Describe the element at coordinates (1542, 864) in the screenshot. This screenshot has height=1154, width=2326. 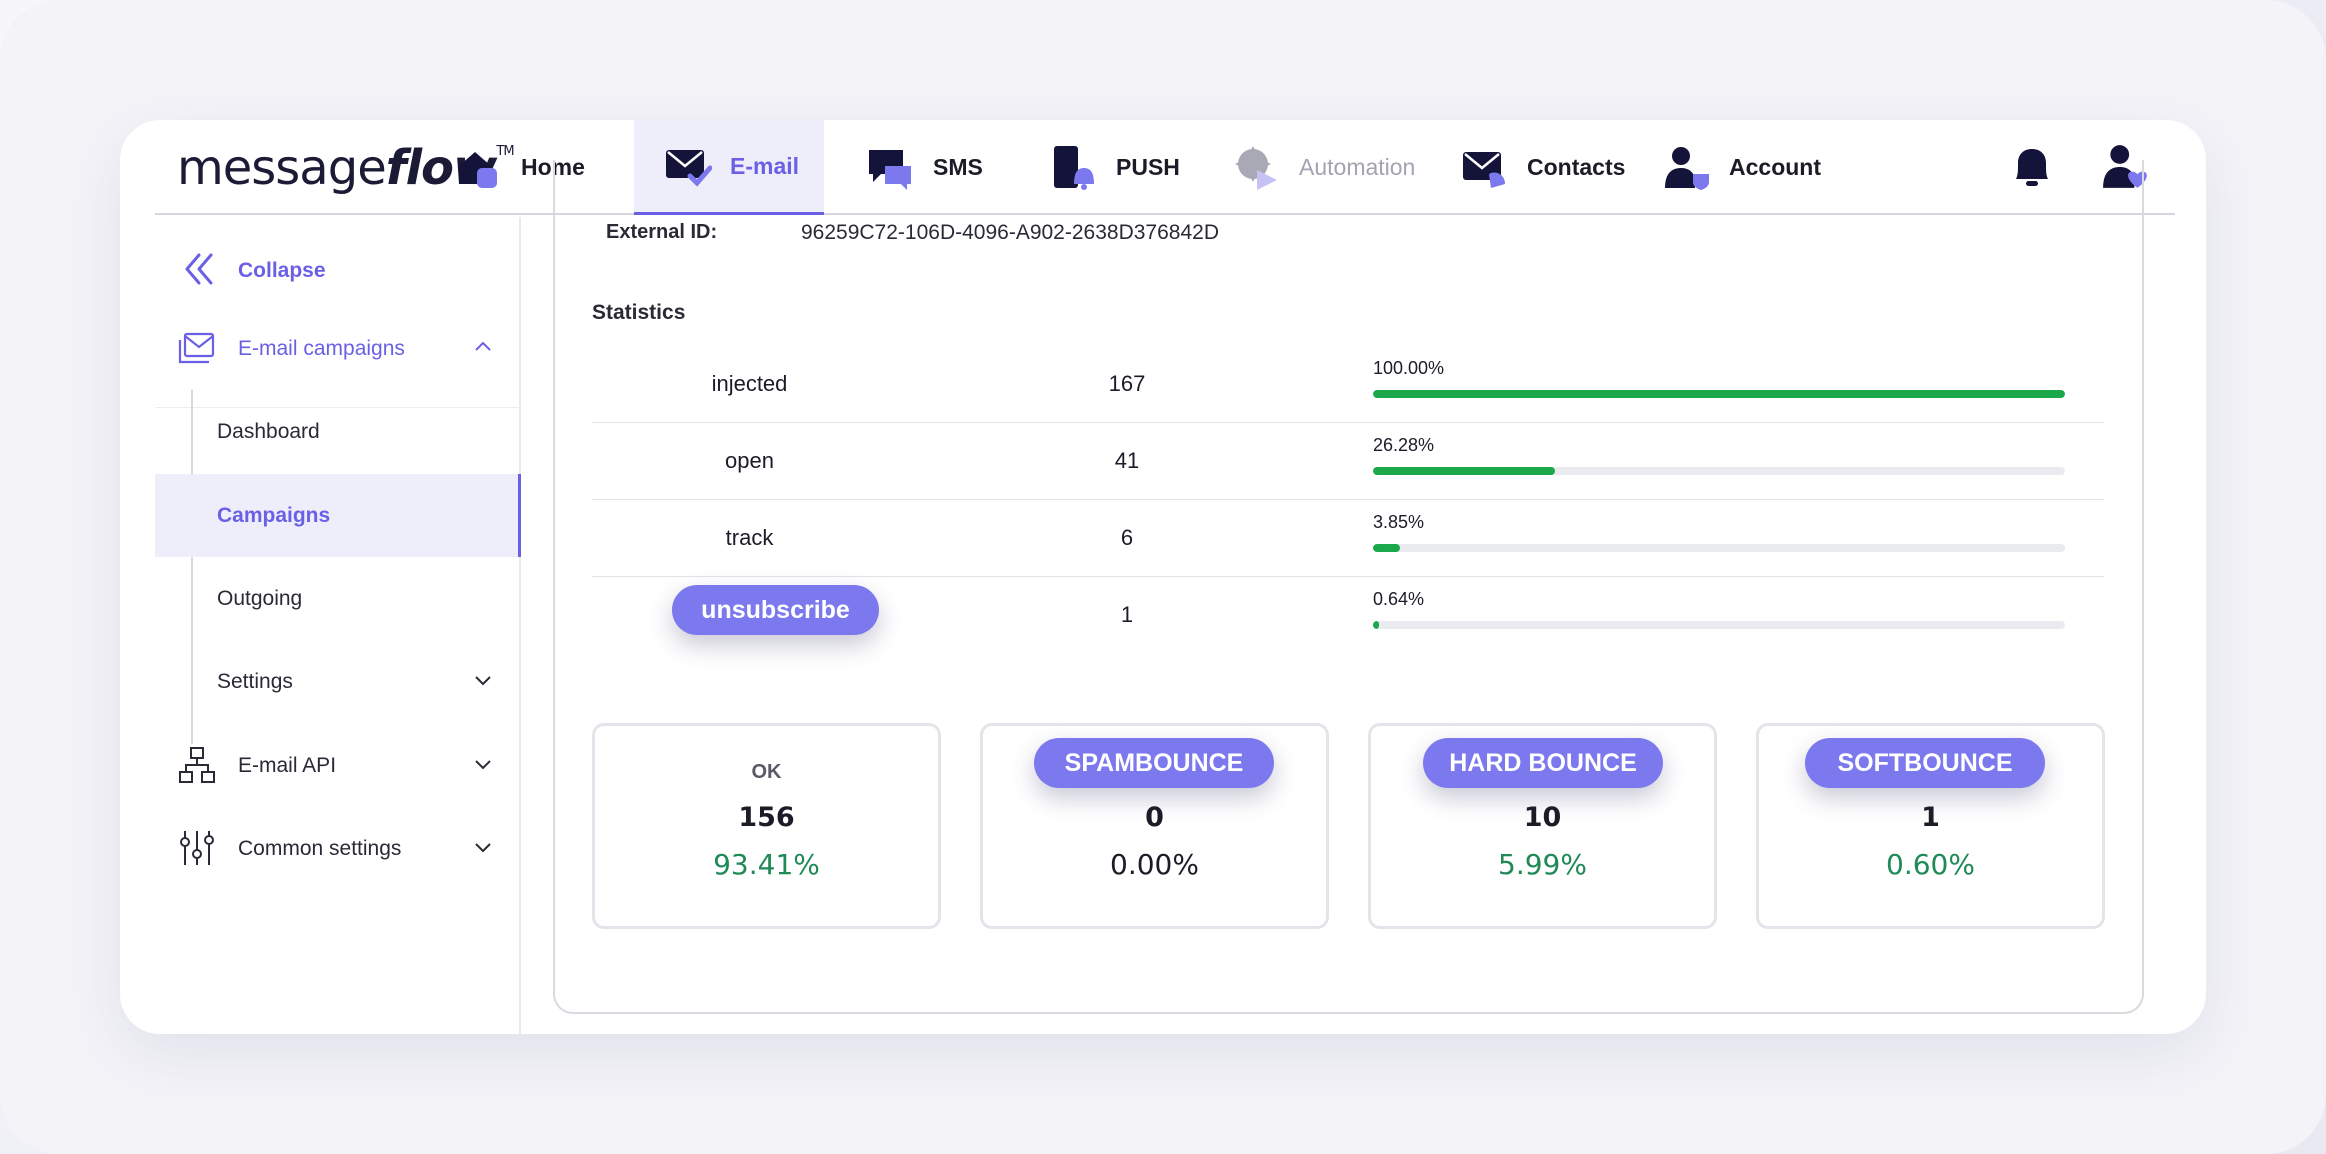
I see `tile-percent: 5.99%` at that location.